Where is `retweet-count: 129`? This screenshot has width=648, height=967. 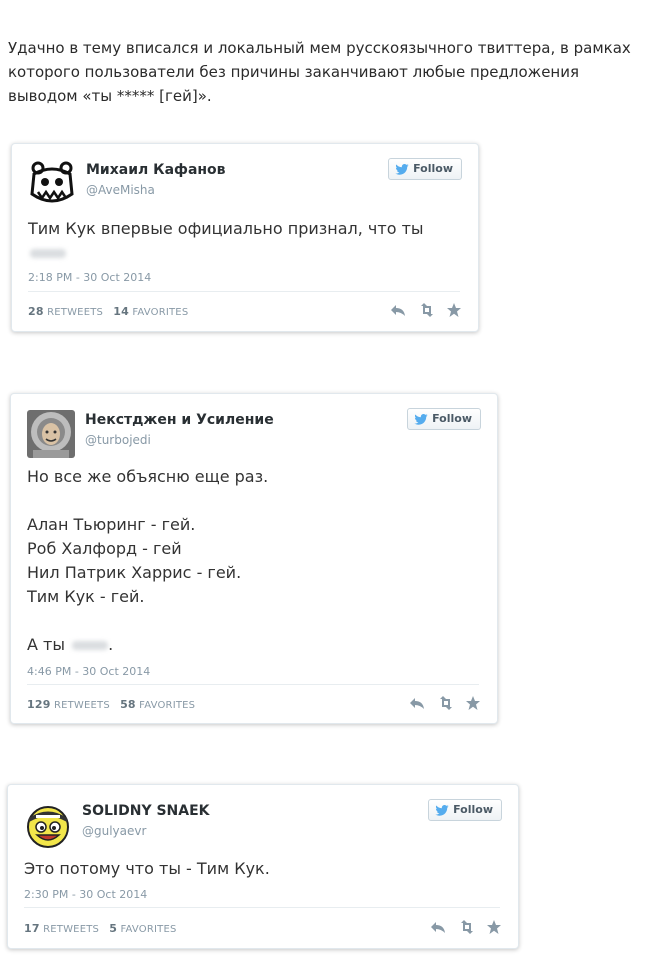 retweet-count: 129 is located at coordinates (39, 704).